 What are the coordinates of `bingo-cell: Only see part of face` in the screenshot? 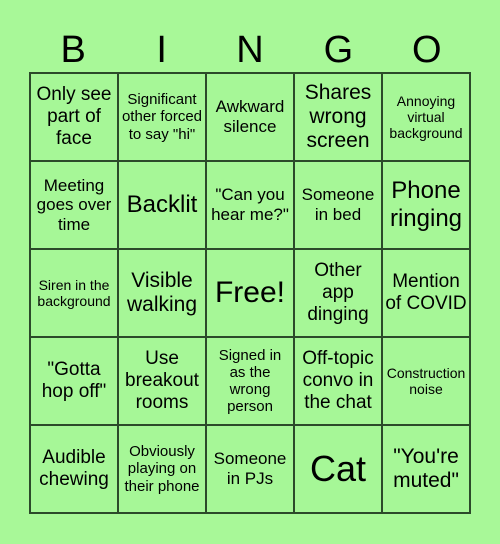 It's located at (74, 117).